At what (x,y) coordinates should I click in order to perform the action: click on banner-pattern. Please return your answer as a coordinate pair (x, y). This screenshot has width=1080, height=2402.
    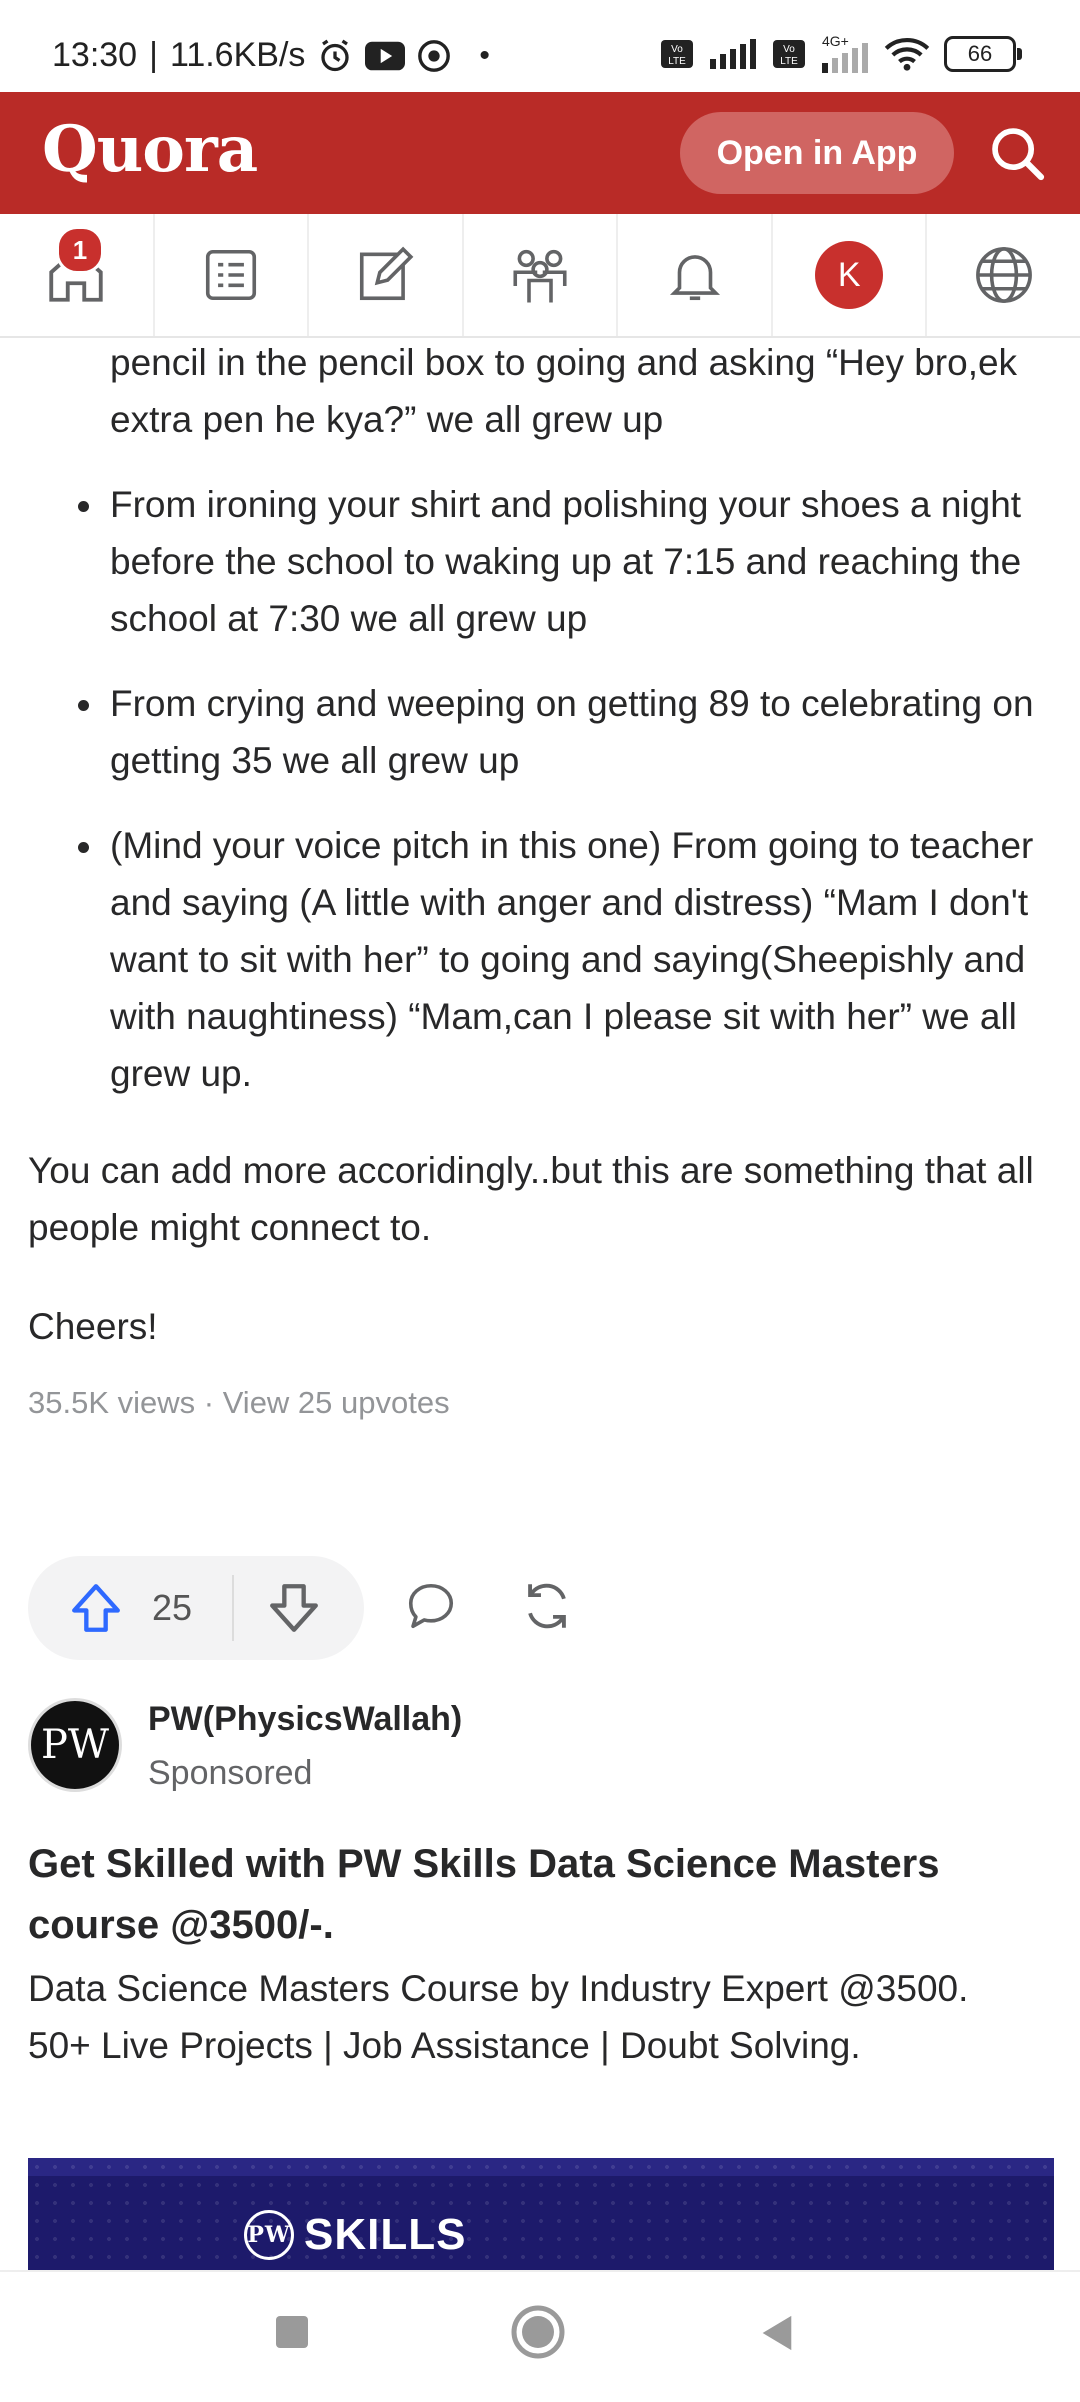
    Looking at the image, I should click on (541, 2214).